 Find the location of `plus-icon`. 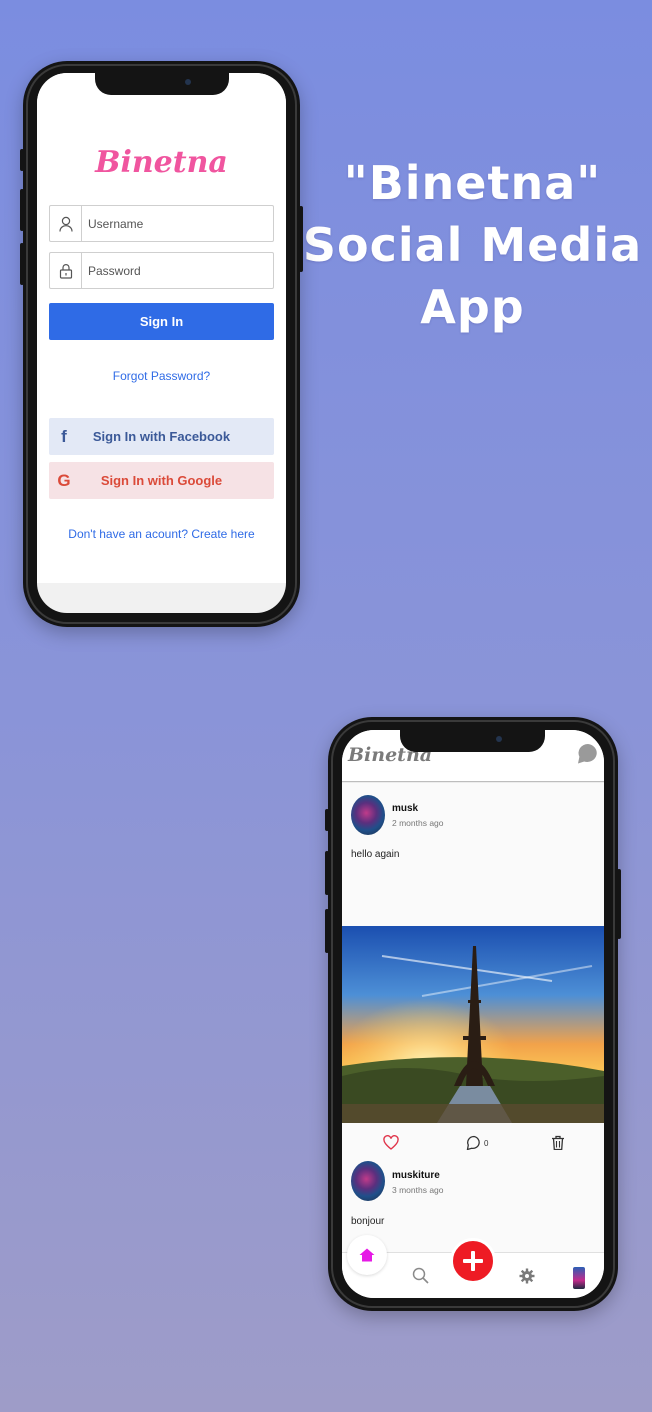

plus-icon is located at coordinates (473, 1261).